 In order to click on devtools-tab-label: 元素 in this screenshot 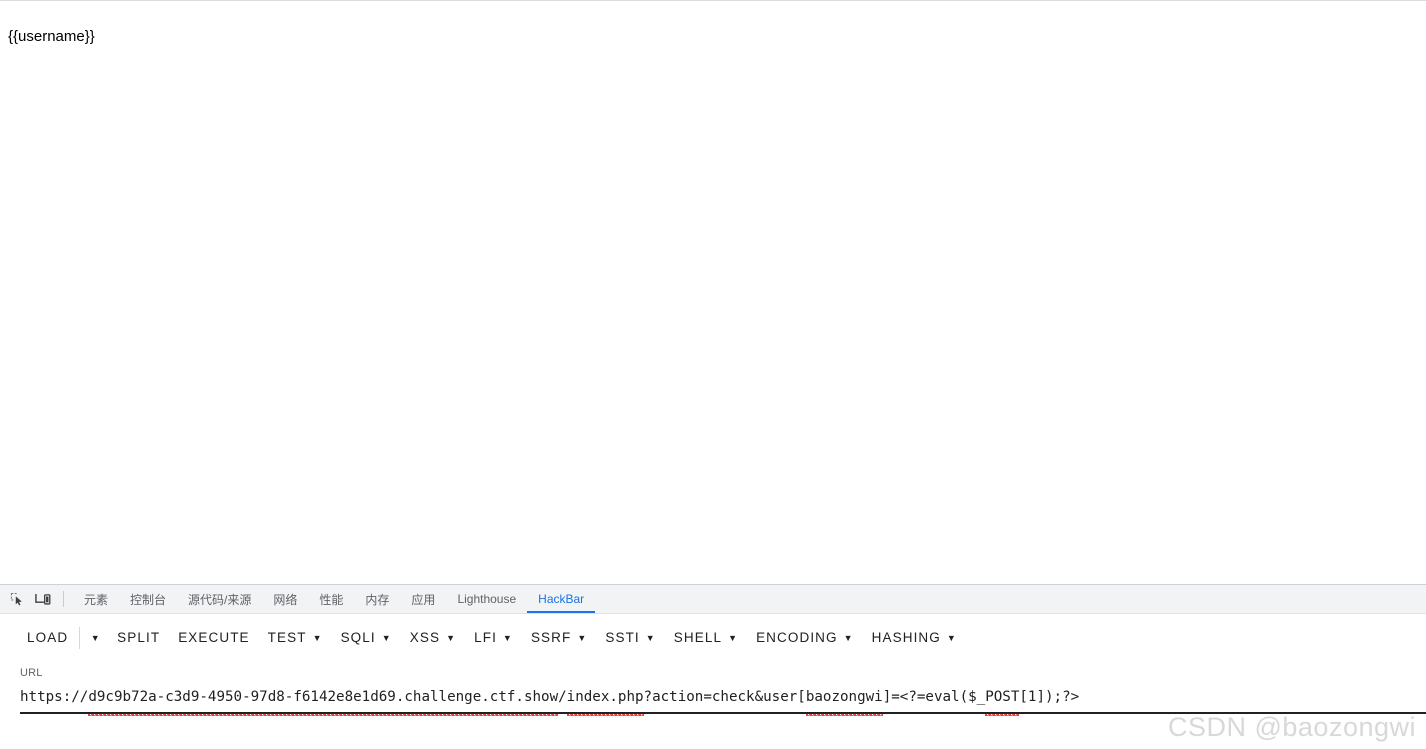, I will do `click(96, 599)`.